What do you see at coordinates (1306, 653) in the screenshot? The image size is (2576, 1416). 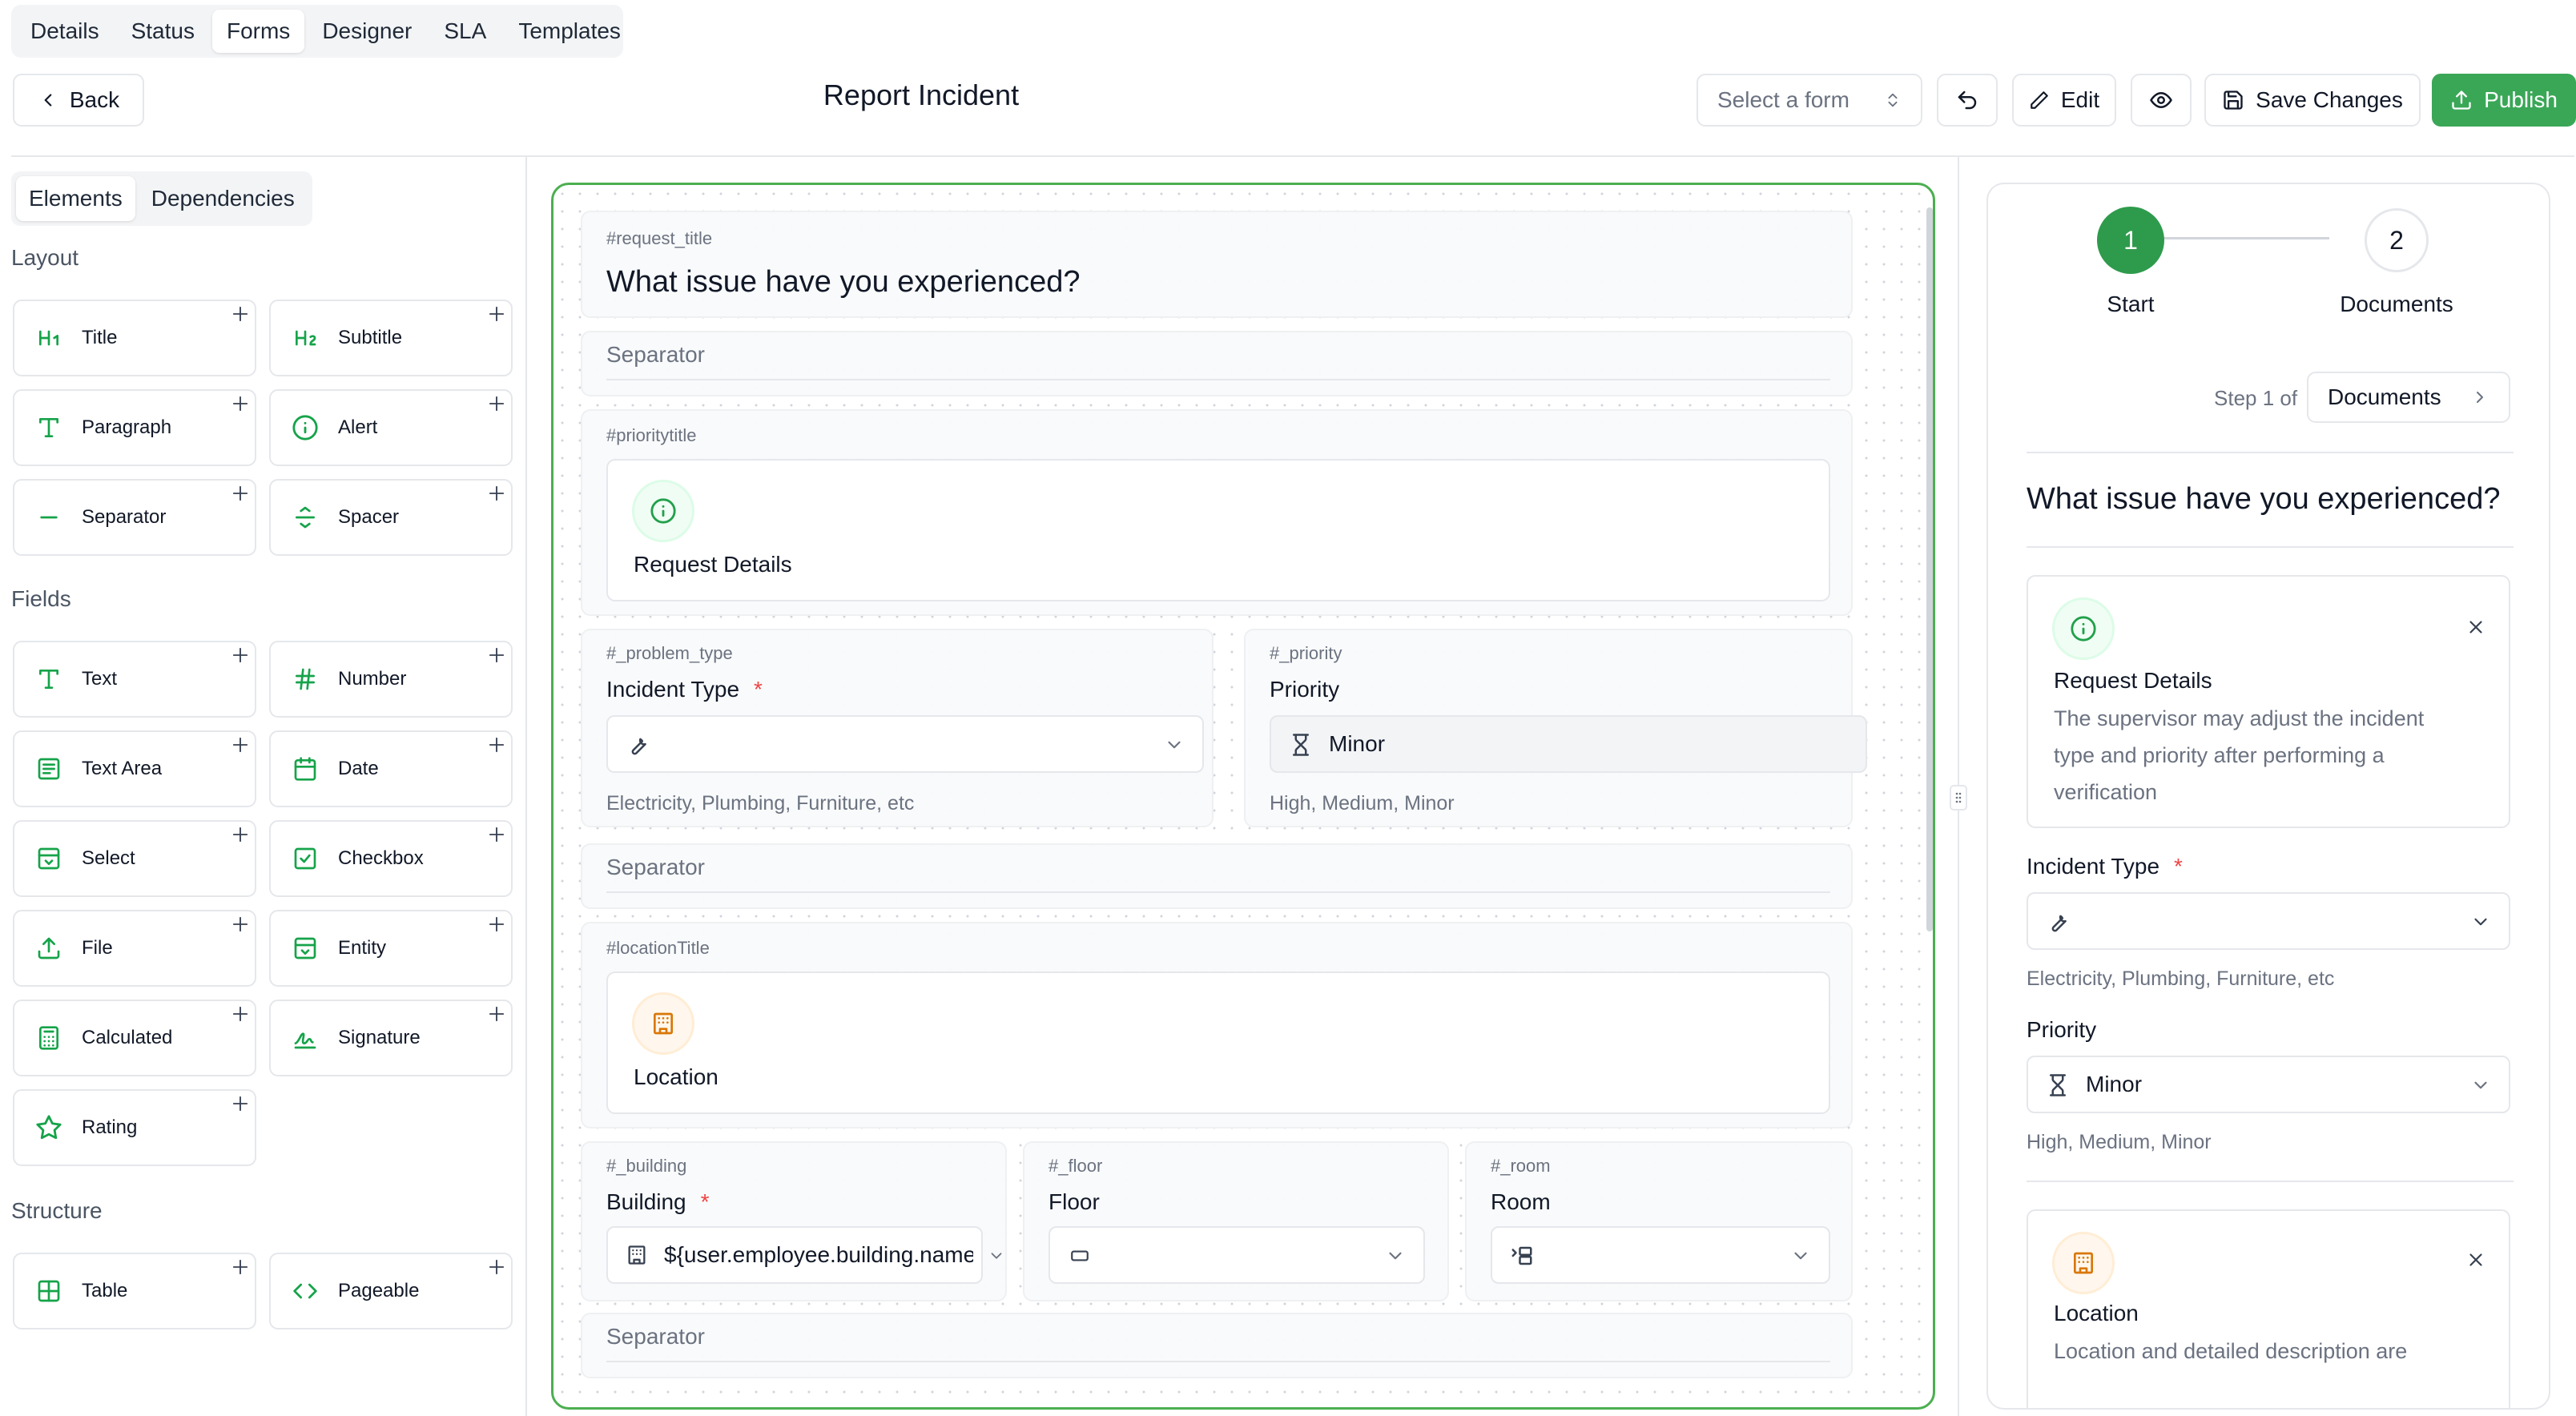 I see `field-tag: #_priority` at bounding box center [1306, 653].